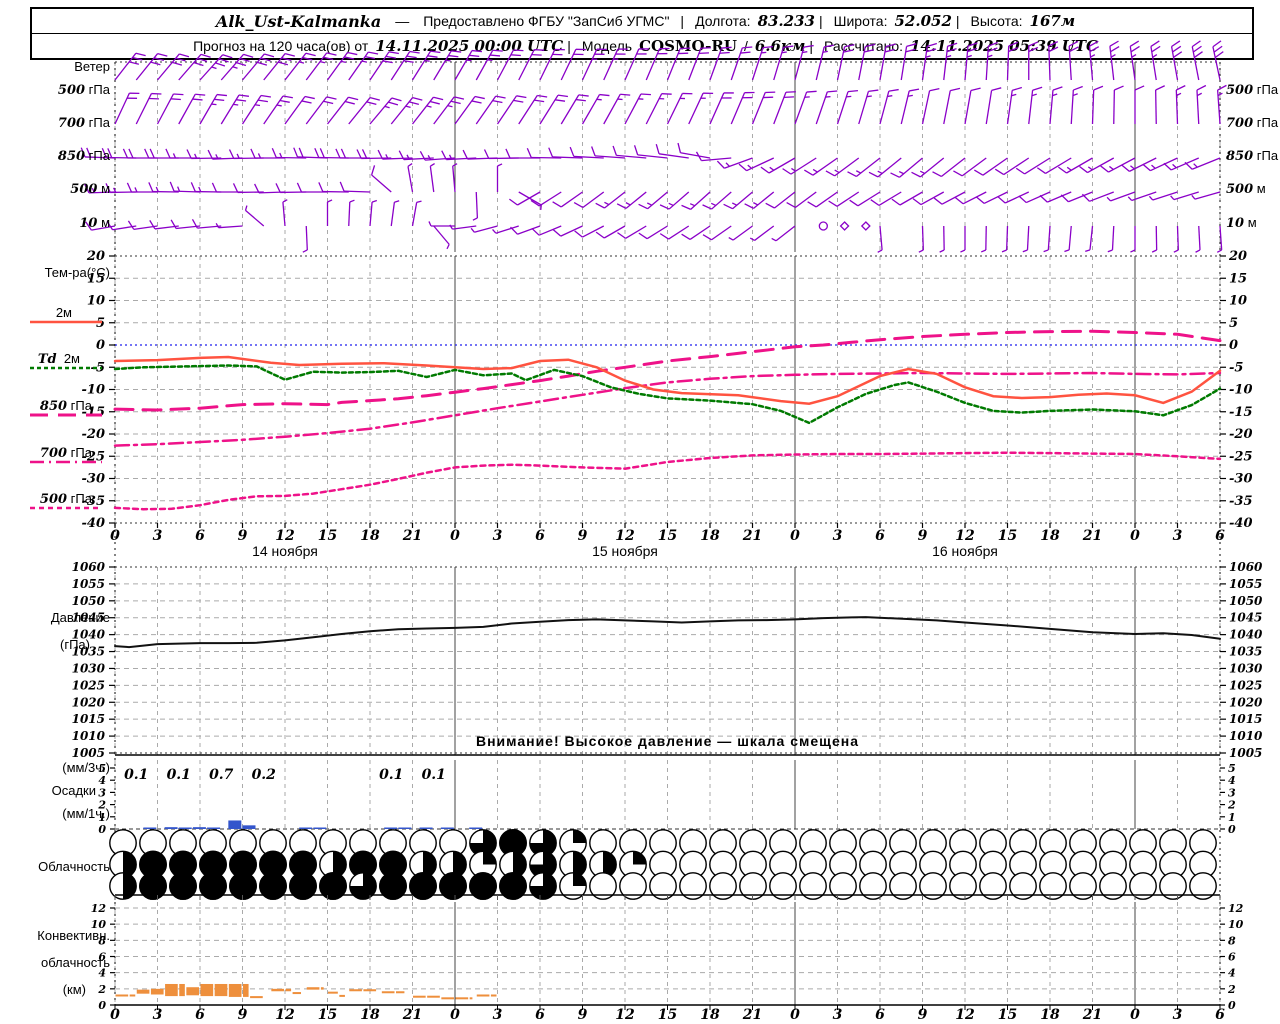  I want to click on pressure-axis-label-right: 1010, so click(1246, 736).